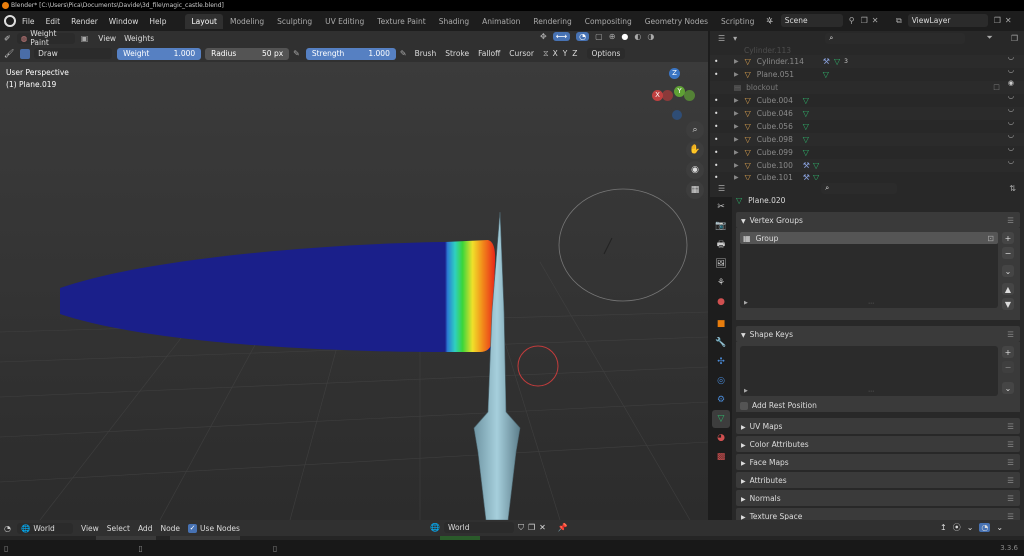 The image size is (1024, 556). What do you see at coordinates (7, 38) in the screenshot?
I see `editor-type-icon: ✐` at bounding box center [7, 38].